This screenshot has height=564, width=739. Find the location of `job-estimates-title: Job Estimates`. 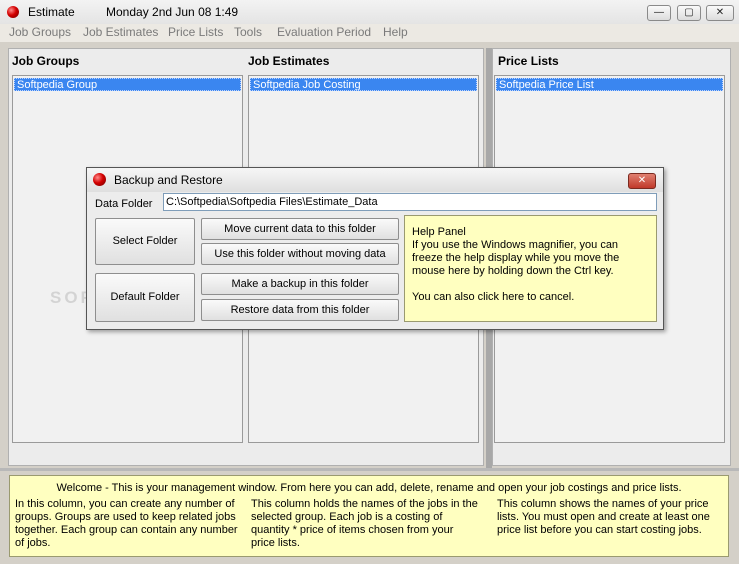

job-estimates-title: Job Estimates is located at coordinates (289, 61).